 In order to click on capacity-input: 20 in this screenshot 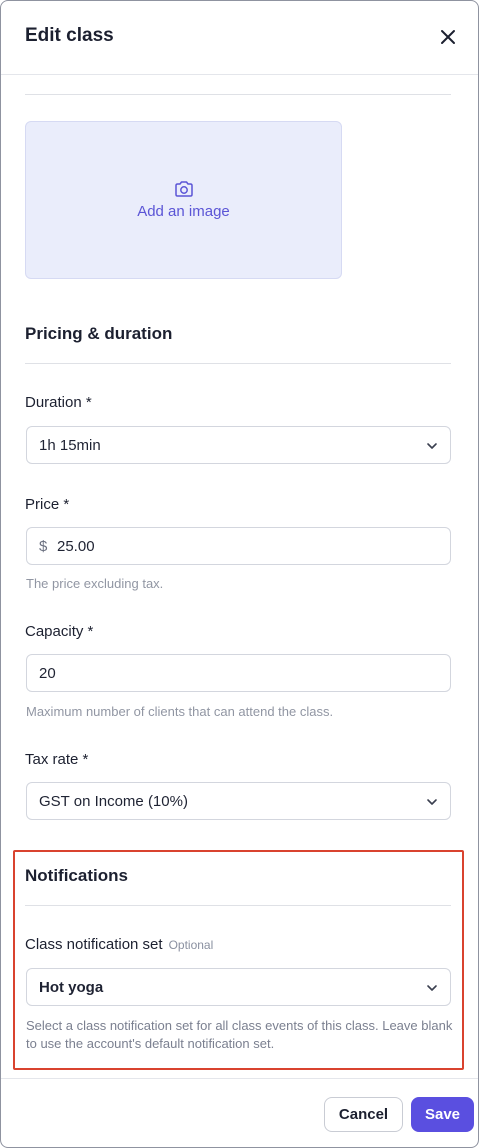, I will do `click(238, 673)`.